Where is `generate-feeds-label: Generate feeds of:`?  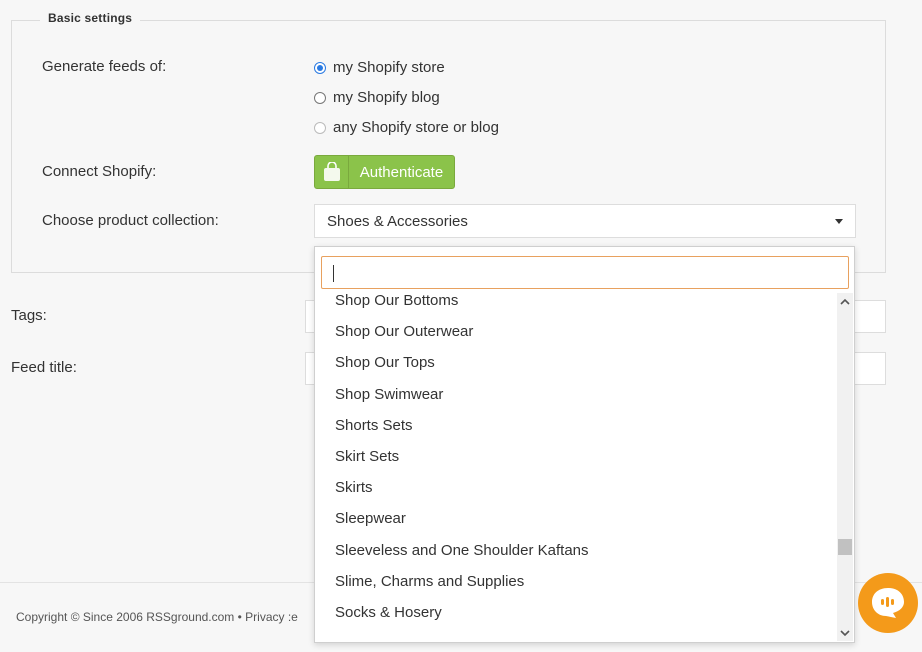
generate-feeds-label: Generate feeds of: is located at coordinates (104, 66).